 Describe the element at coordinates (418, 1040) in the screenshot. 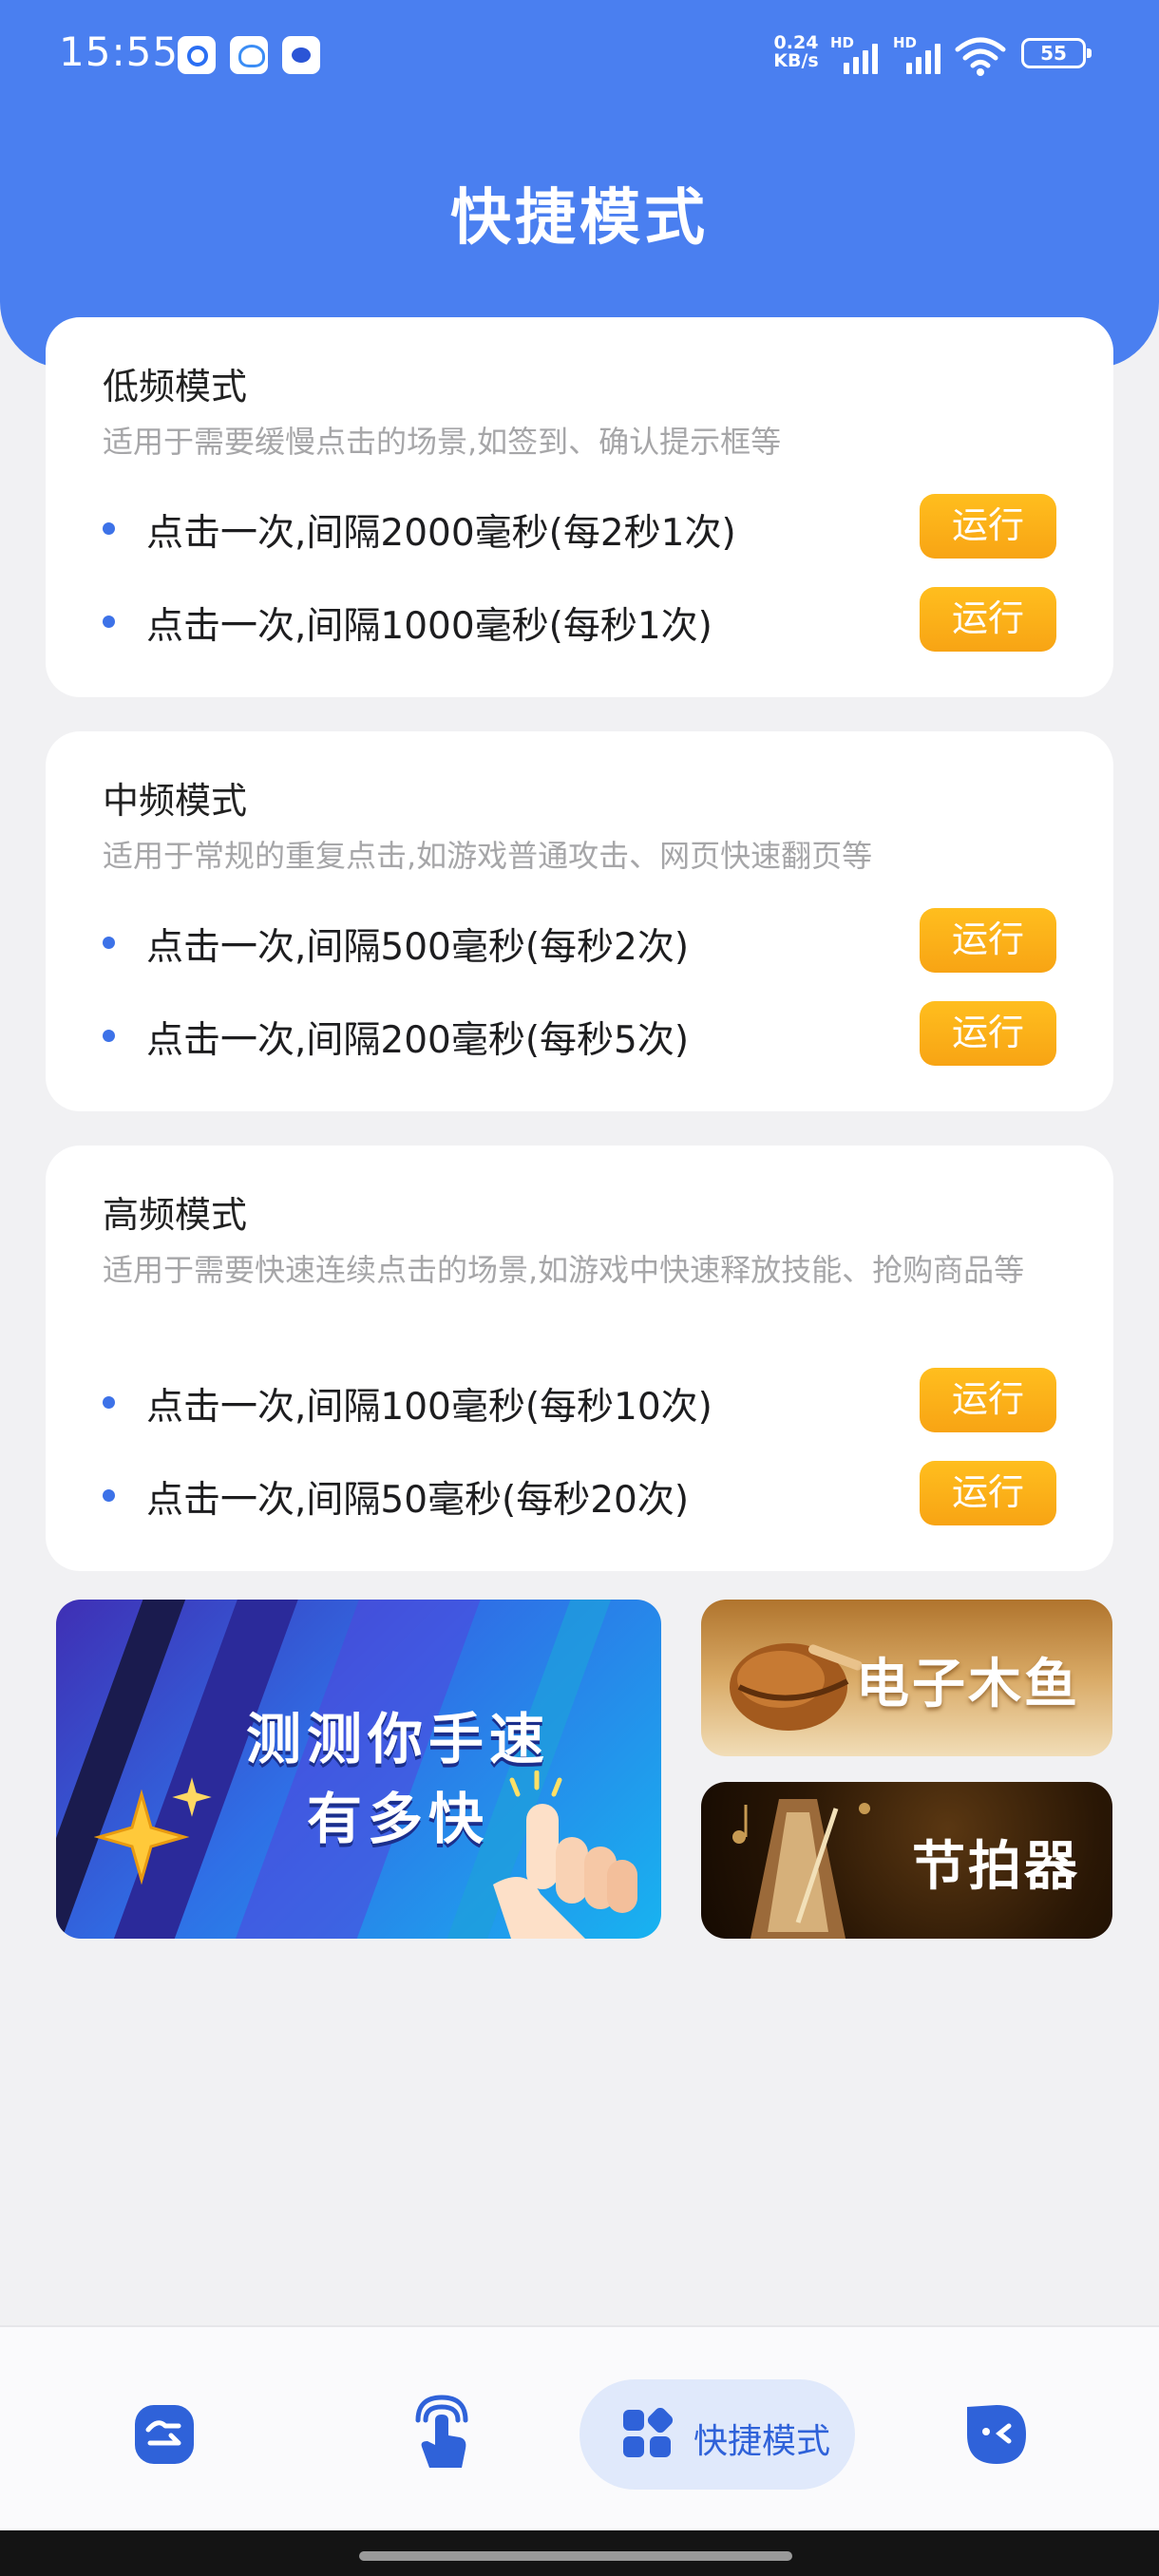

I see `item-label: 点击一次,间隔200毫秒(每秒5次)` at that location.